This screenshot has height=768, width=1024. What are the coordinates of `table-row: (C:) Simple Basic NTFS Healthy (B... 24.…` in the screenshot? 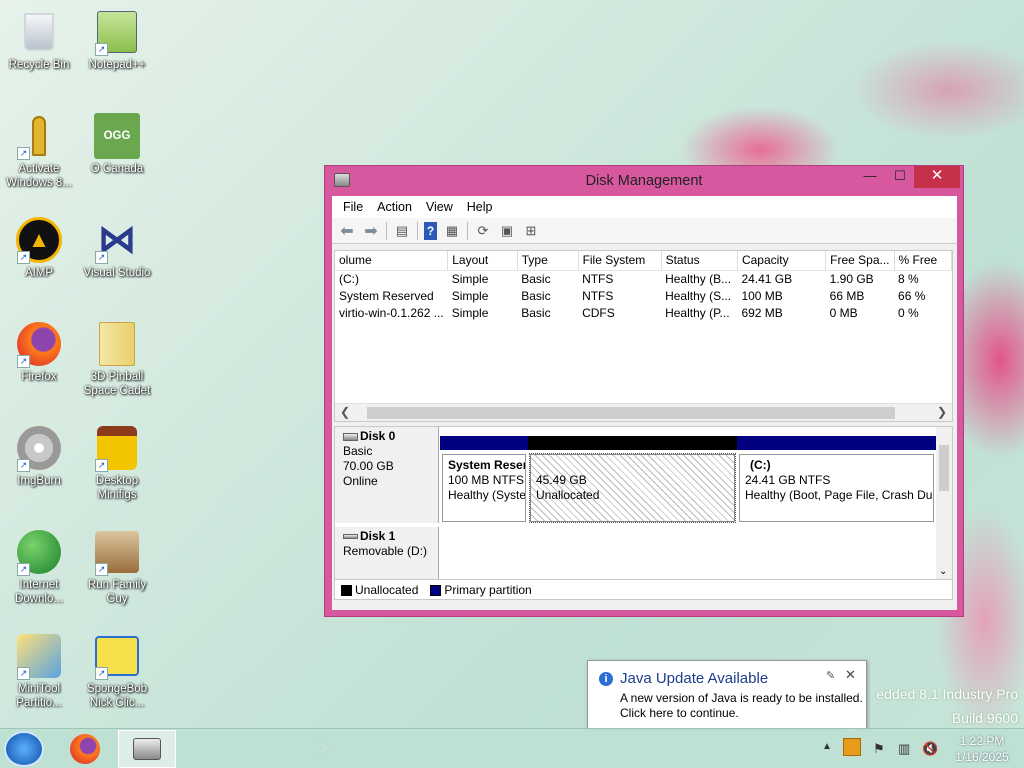 It's located at (643, 278).